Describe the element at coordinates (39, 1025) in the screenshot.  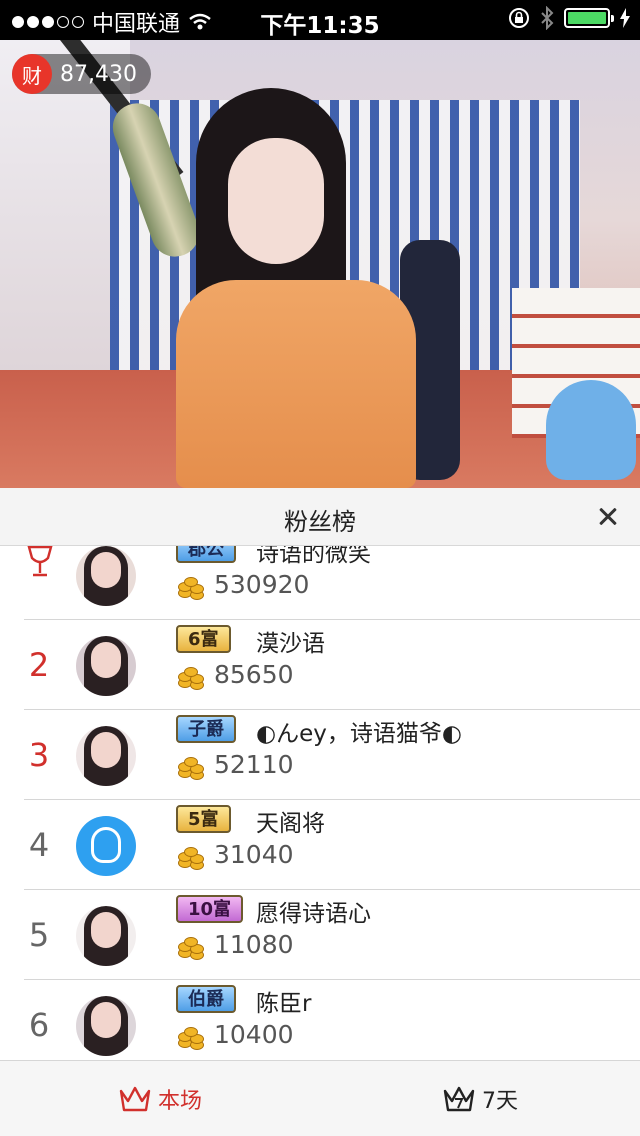
I see `rank-number: 6` at that location.